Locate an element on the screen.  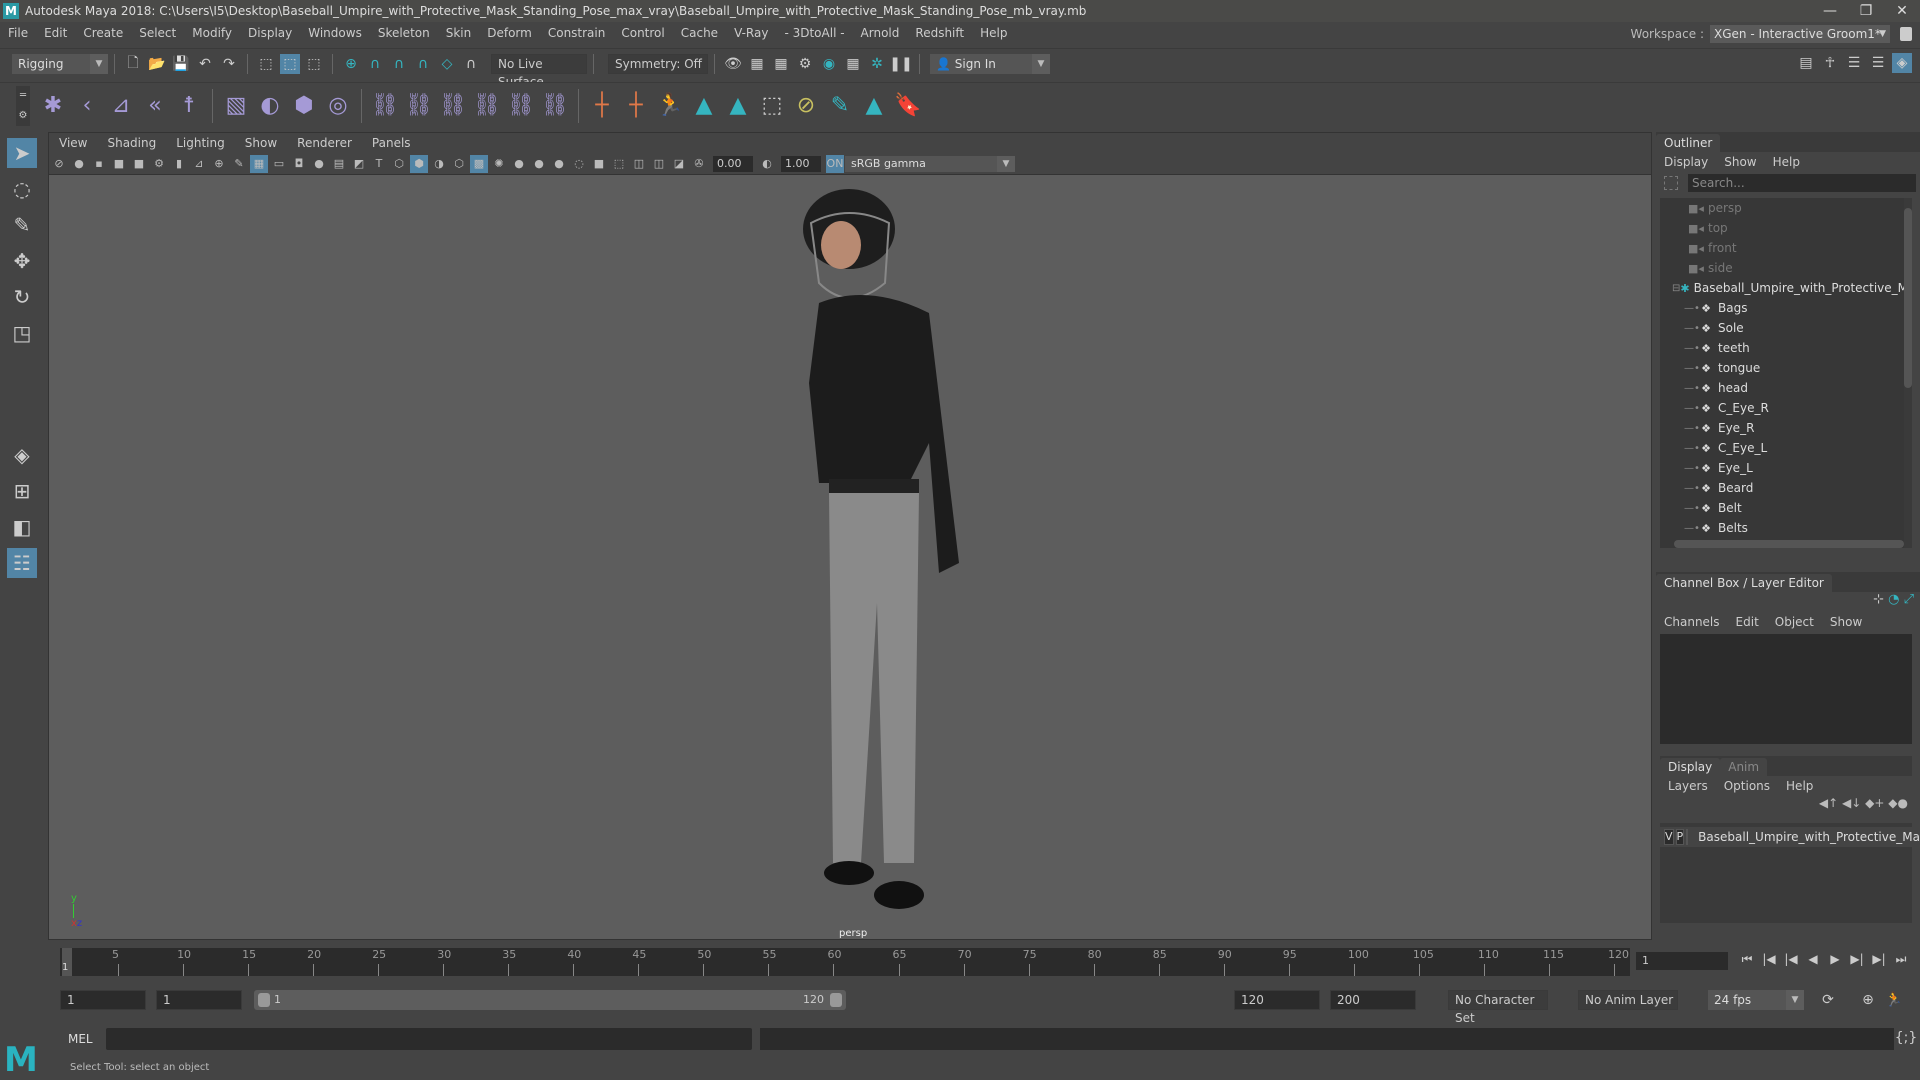
outliner-item: —• ❖ C_Eye_L is located at coordinates (1786, 448).